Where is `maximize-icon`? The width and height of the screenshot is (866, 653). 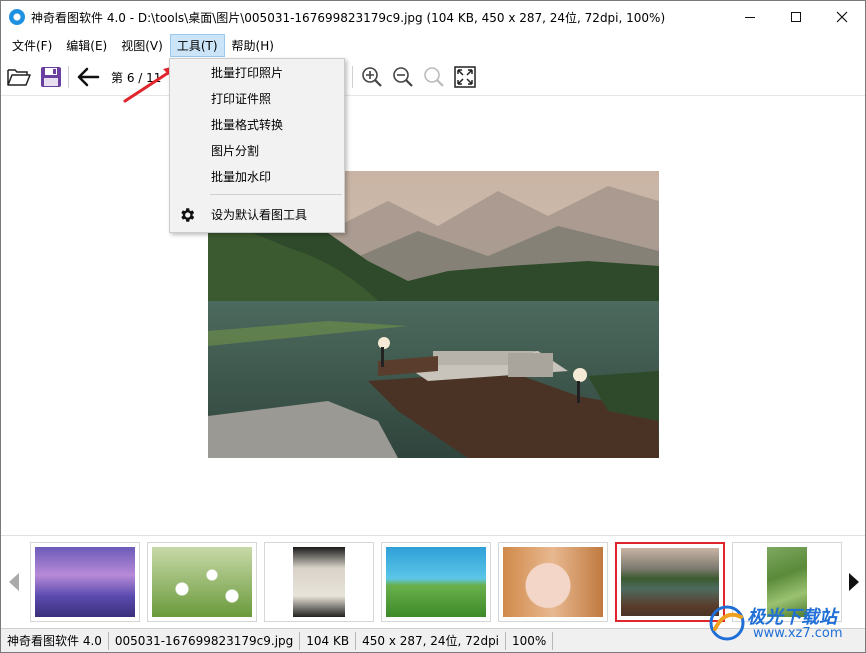 maximize-icon is located at coordinates (796, 17).